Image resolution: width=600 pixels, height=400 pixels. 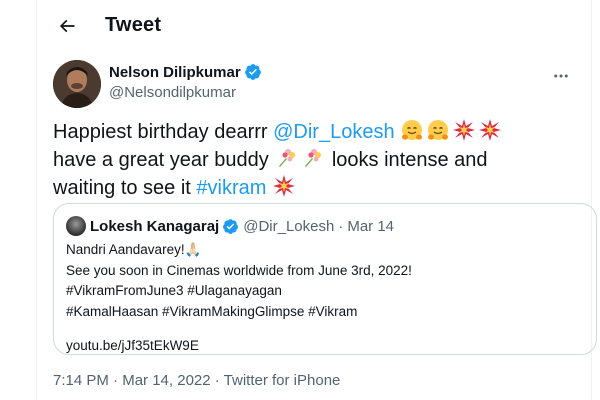 I want to click on quoted-line: #VikramFromJune3 #Ulaganayagan, so click(x=174, y=290).